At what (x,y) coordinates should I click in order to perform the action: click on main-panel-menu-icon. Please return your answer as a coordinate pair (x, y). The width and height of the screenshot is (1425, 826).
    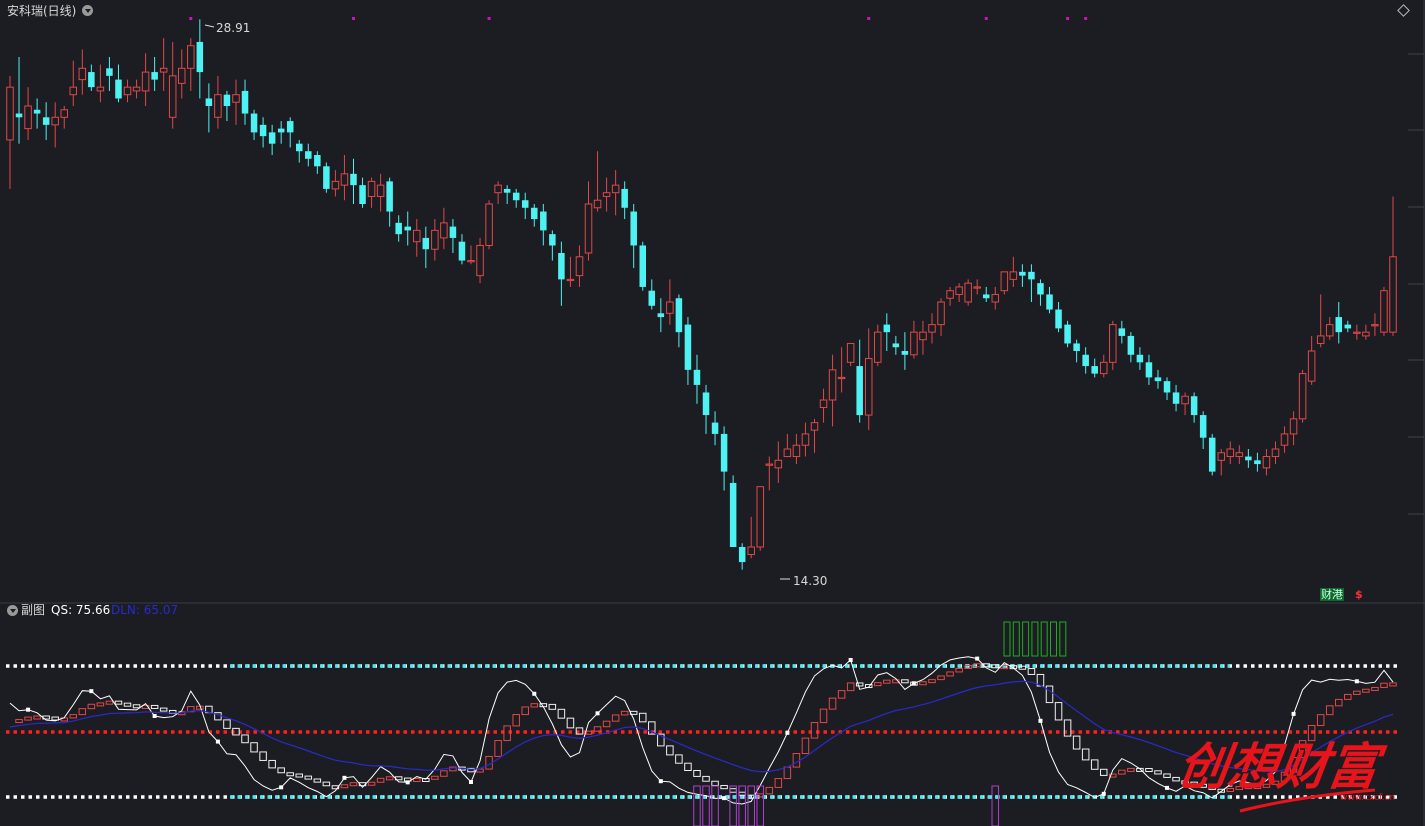
    Looking at the image, I should click on (87, 10).